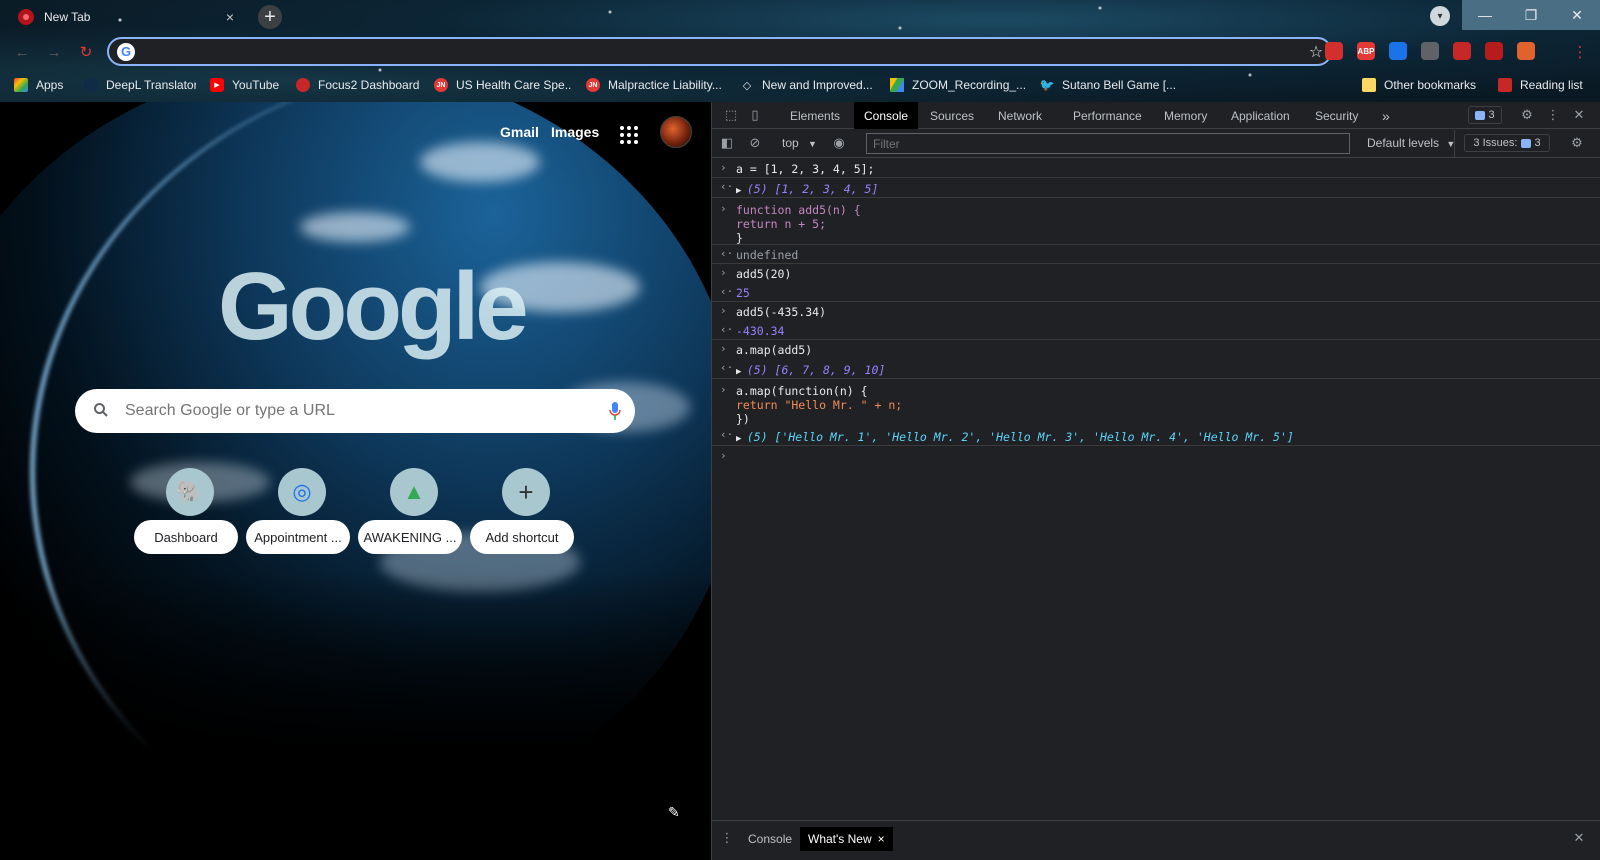  I want to click on drawer-tab-whats-new: What's New ×, so click(846, 839).